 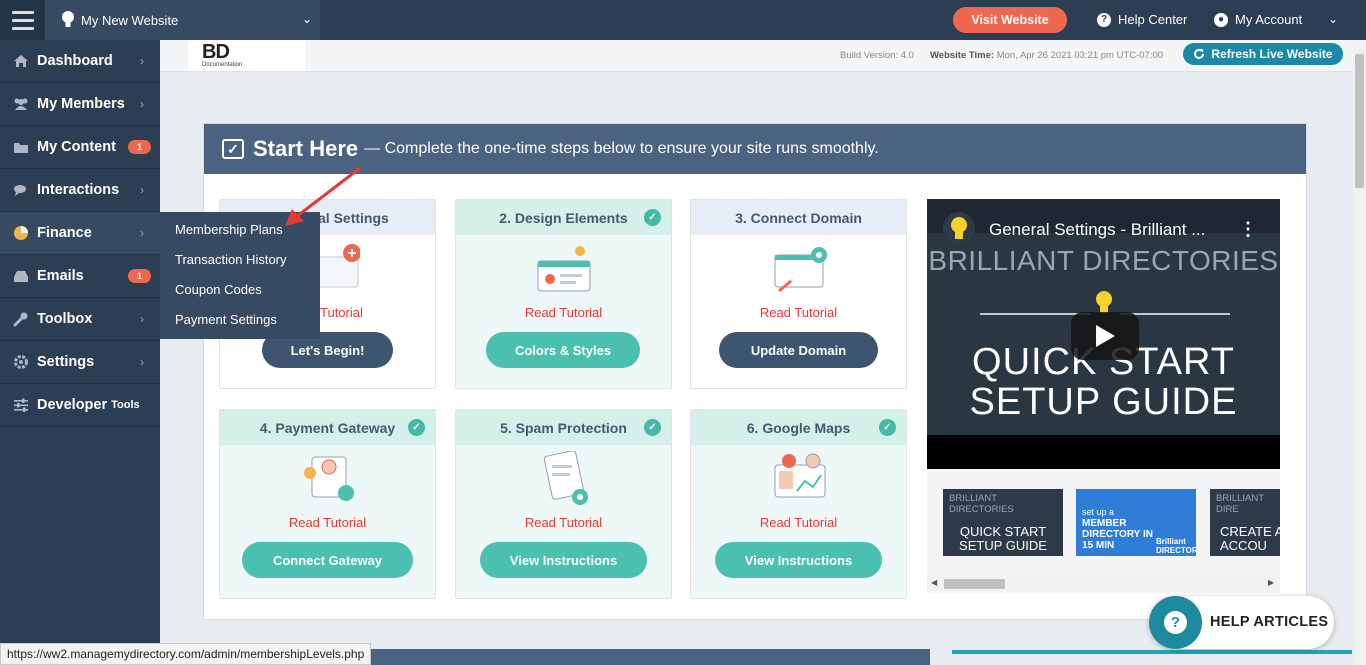 What do you see at coordinates (240, 235) in the screenshot?
I see `submenu-item-membership-plans: Membership Plans` at bounding box center [240, 235].